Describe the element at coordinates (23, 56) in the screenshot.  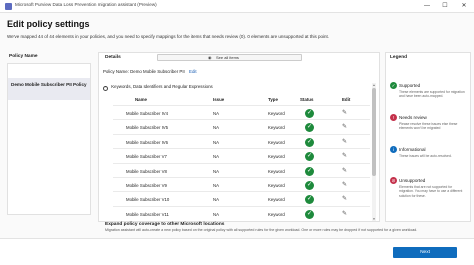
I see `policy-list-header: Policy Name` at that location.